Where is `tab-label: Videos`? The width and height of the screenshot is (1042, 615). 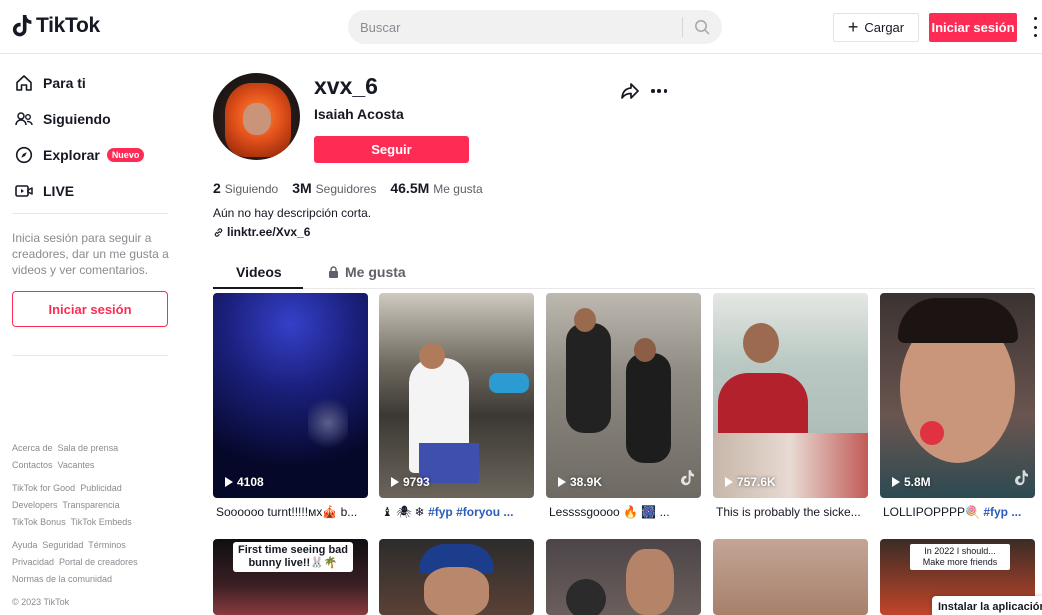
tab-label: Videos is located at coordinates (259, 272).